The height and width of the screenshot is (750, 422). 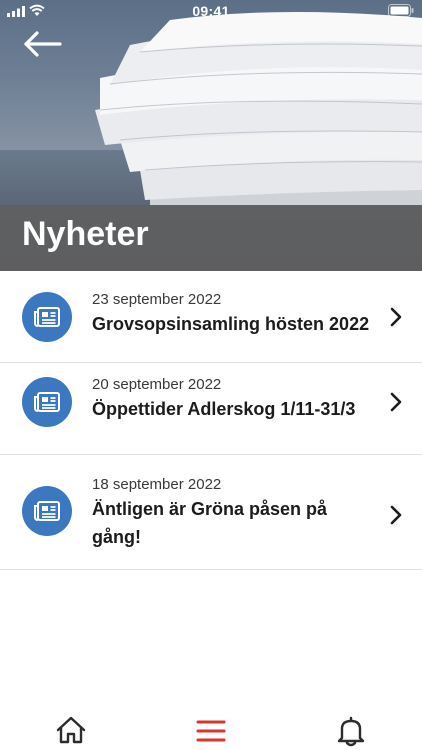 I want to click on news-date: 20 september 2022, so click(x=157, y=384).